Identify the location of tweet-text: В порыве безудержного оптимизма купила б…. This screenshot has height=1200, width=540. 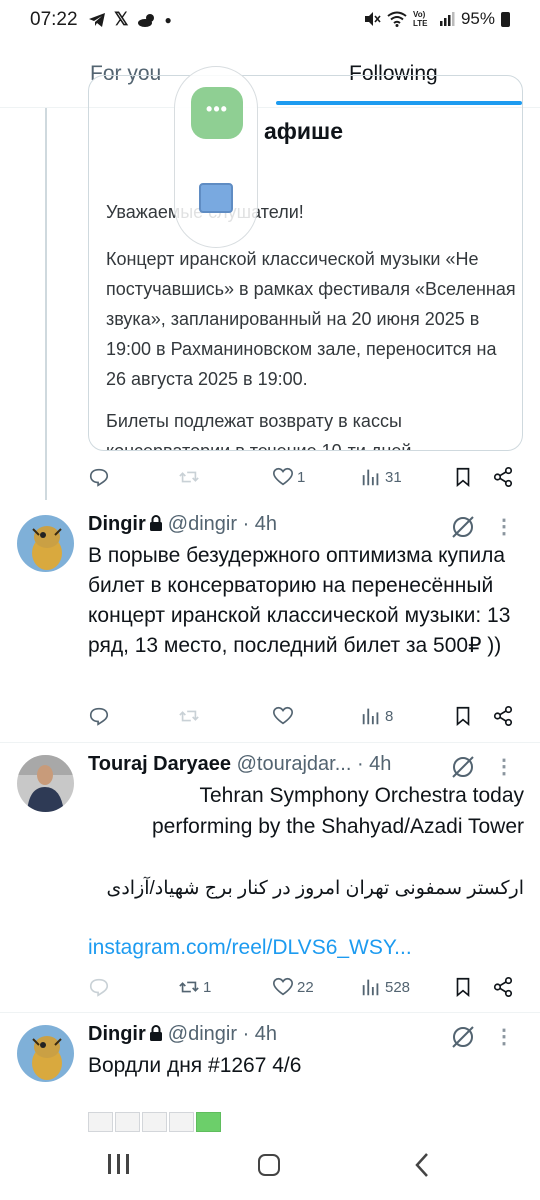
(299, 600).